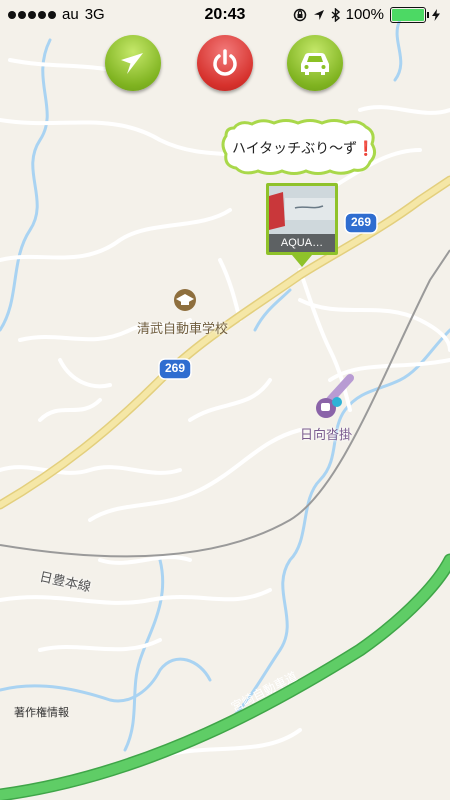  What do you see at coordinates (409, 14) in the screenshot?
I see `battery-icon` at bounding box center [409, 14].